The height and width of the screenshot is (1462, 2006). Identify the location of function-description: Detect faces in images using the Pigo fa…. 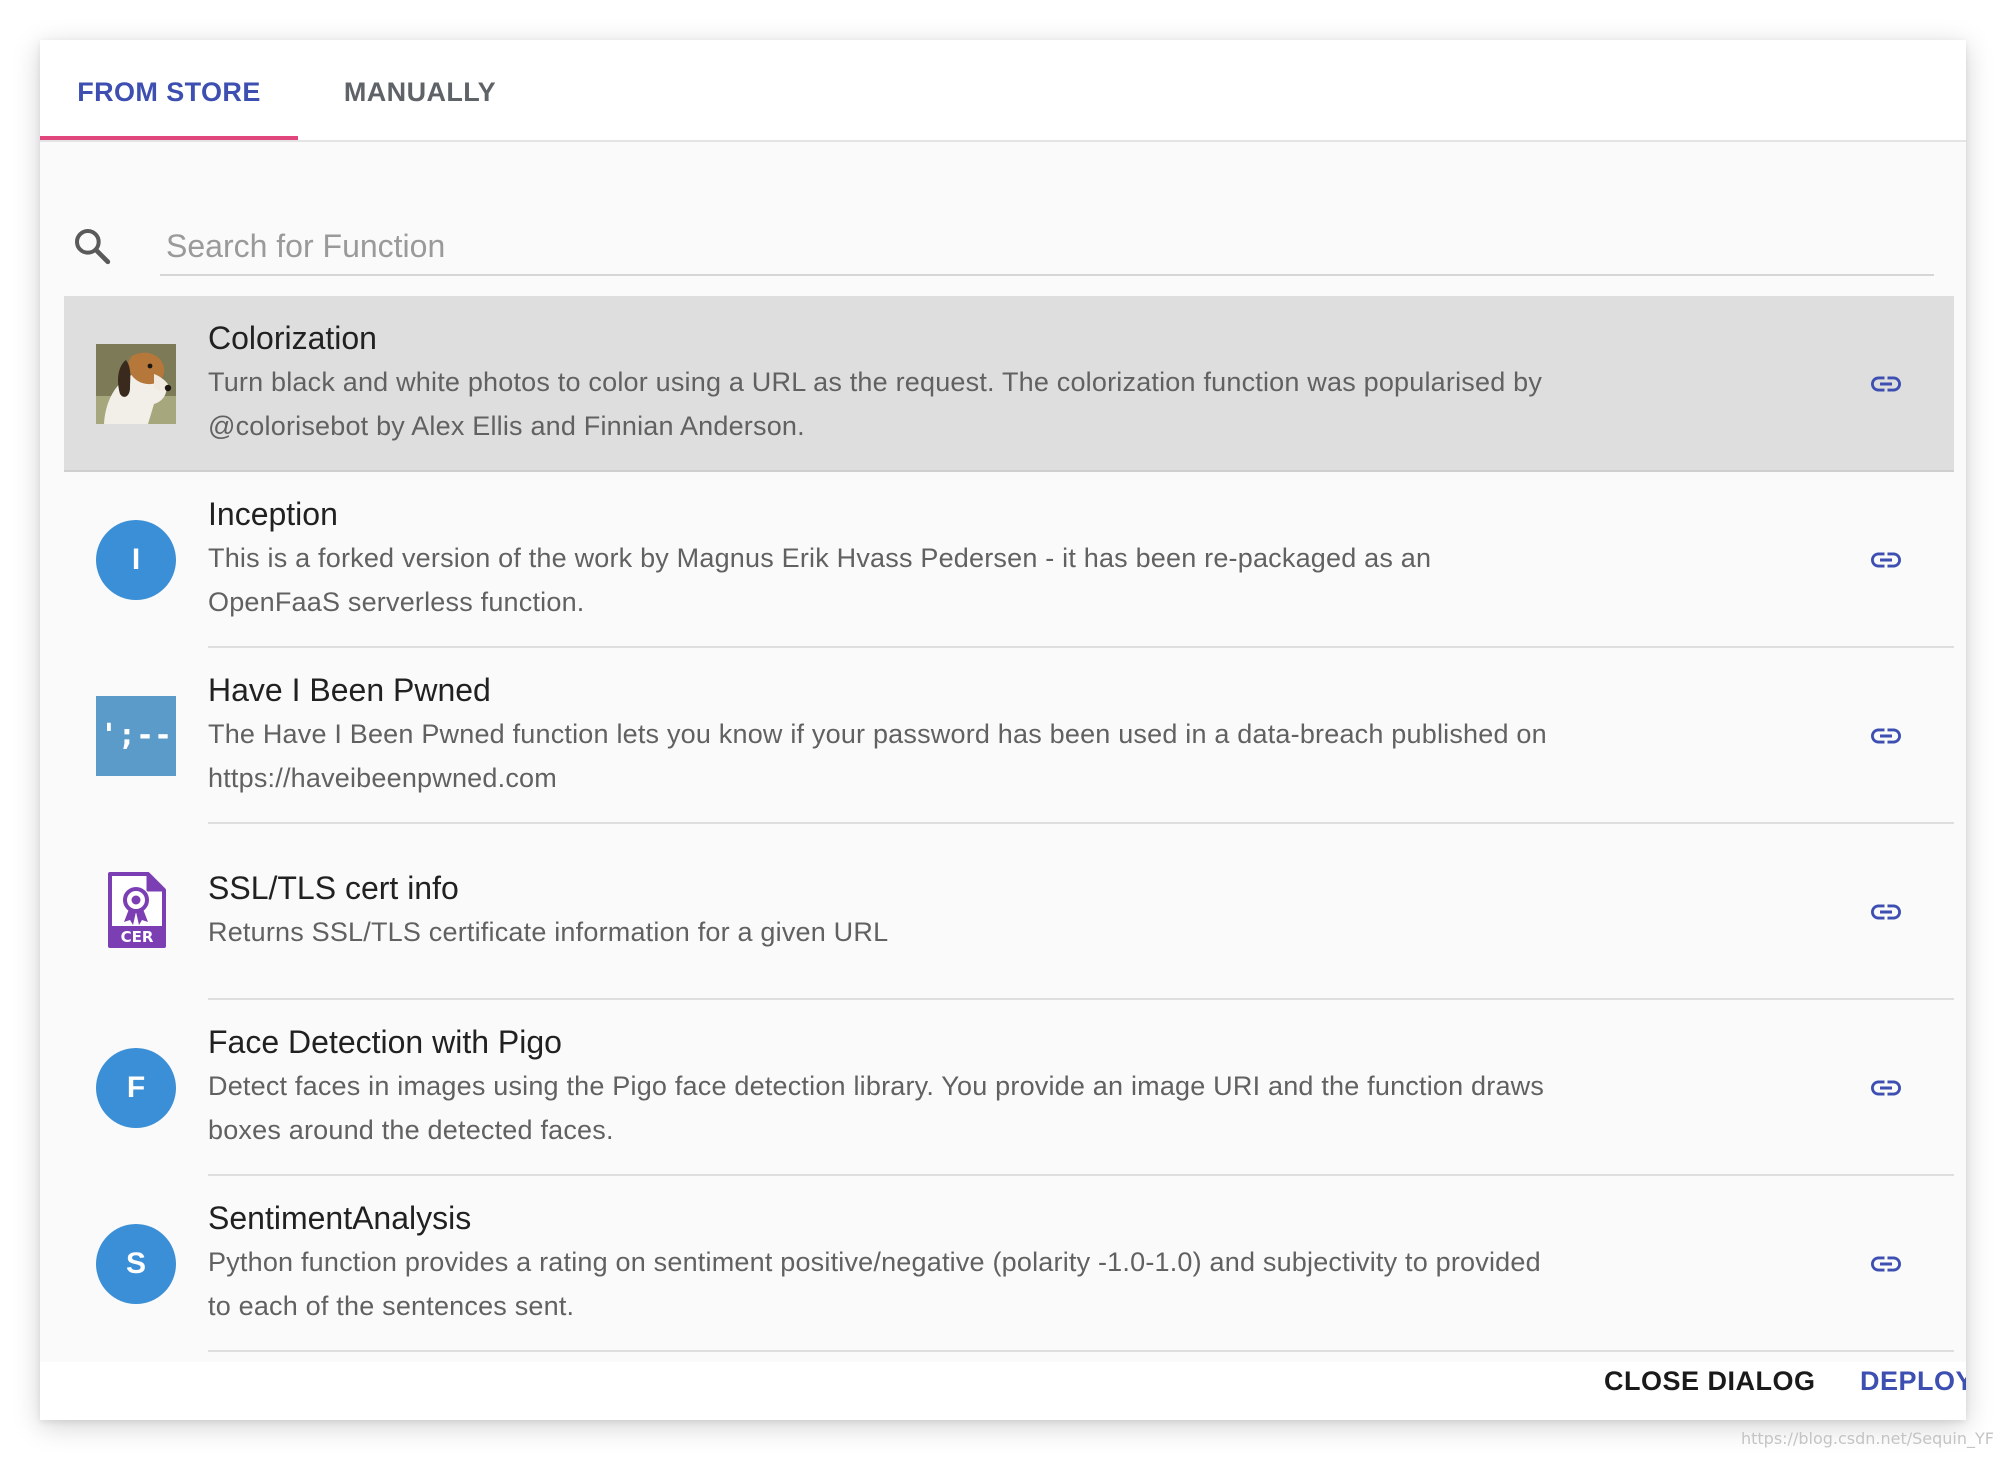
(876, 1108).